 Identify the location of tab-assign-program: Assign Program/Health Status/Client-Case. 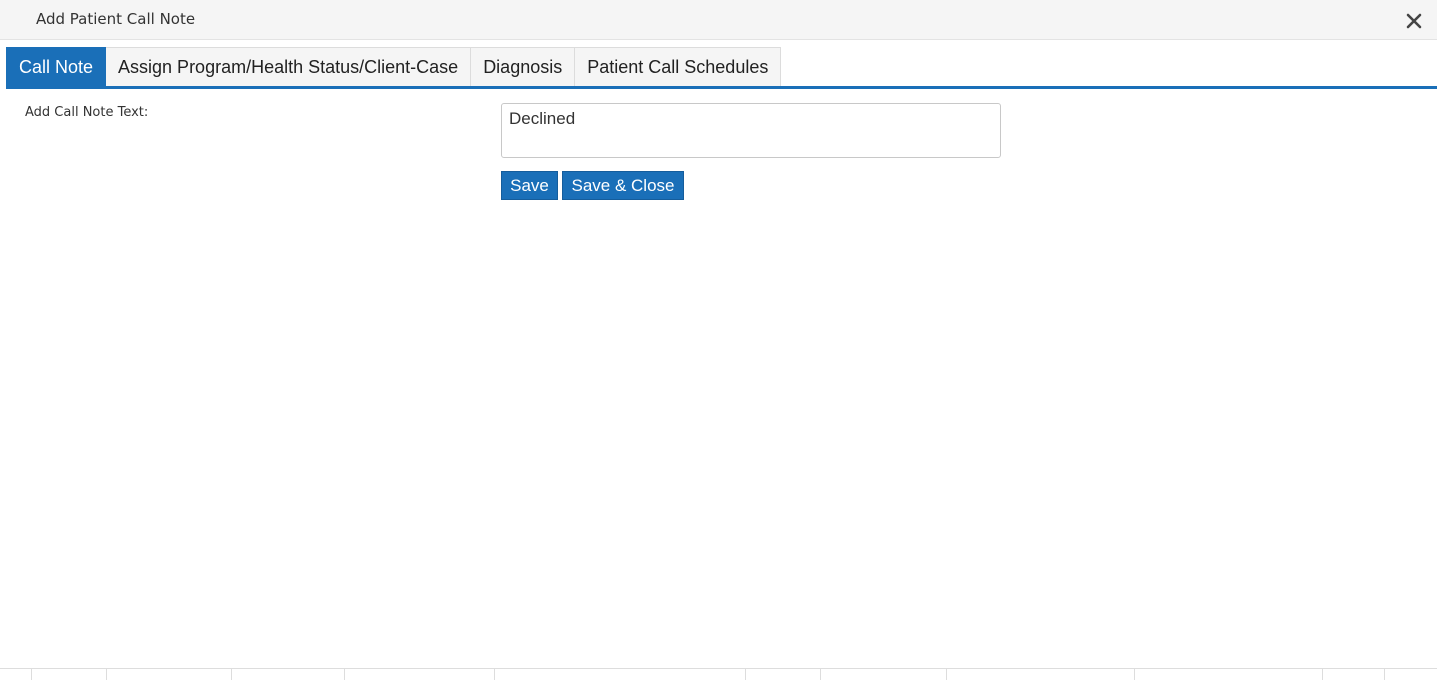
(289, 66).